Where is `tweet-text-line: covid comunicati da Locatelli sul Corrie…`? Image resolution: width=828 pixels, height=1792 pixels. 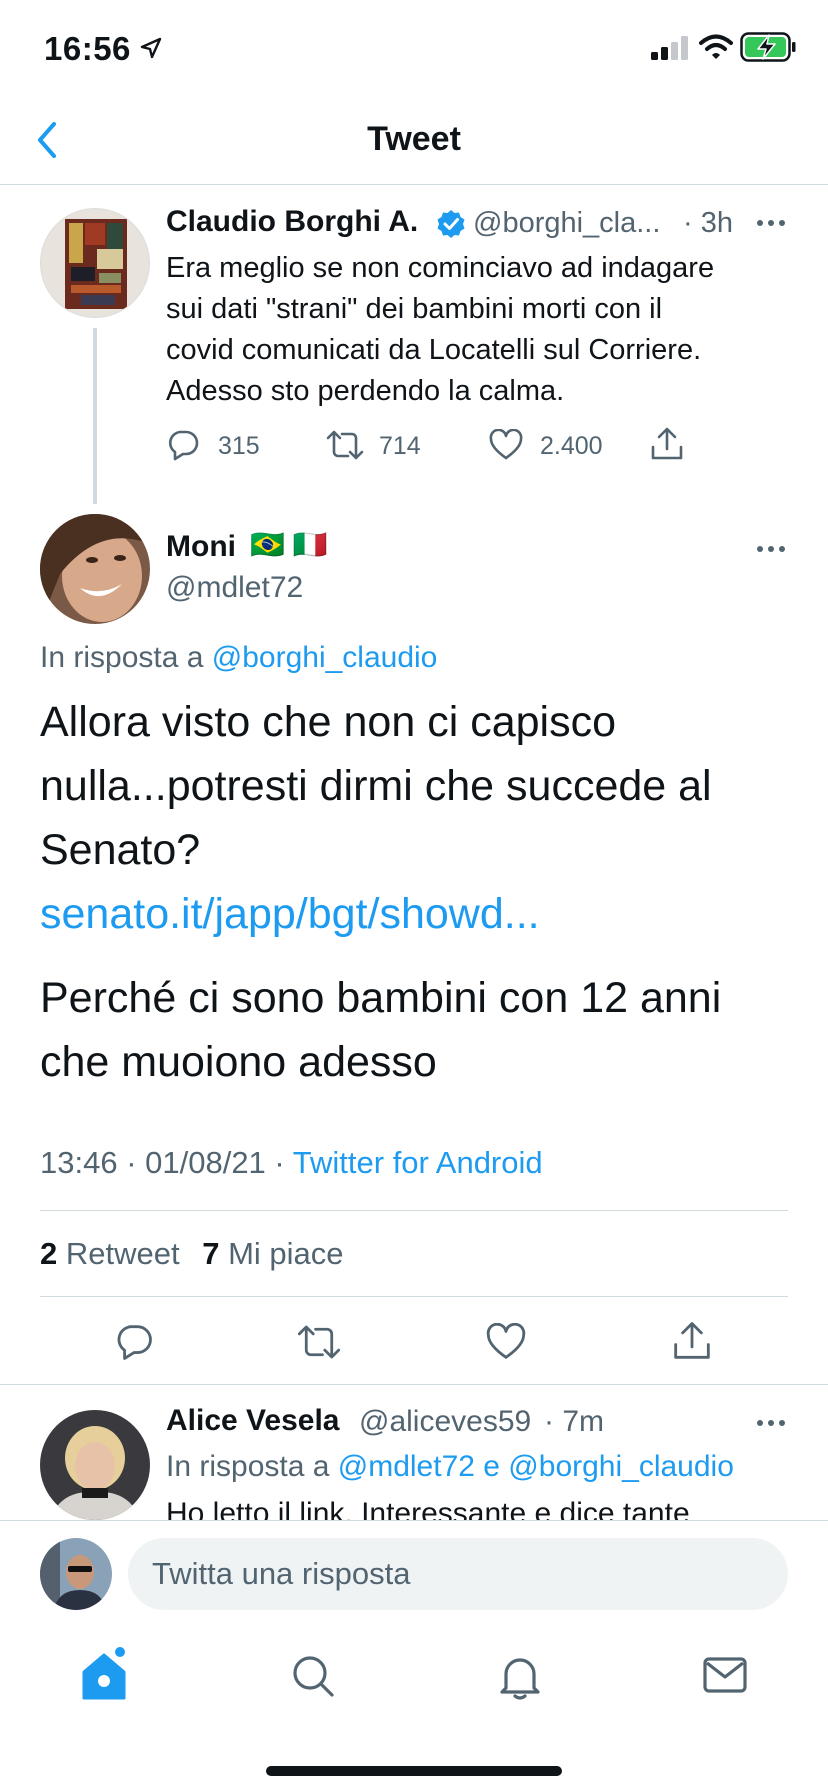 tweet-text-line: covid comunicati da Locatelli sul Corrie… is located at coordinates (434, 350).